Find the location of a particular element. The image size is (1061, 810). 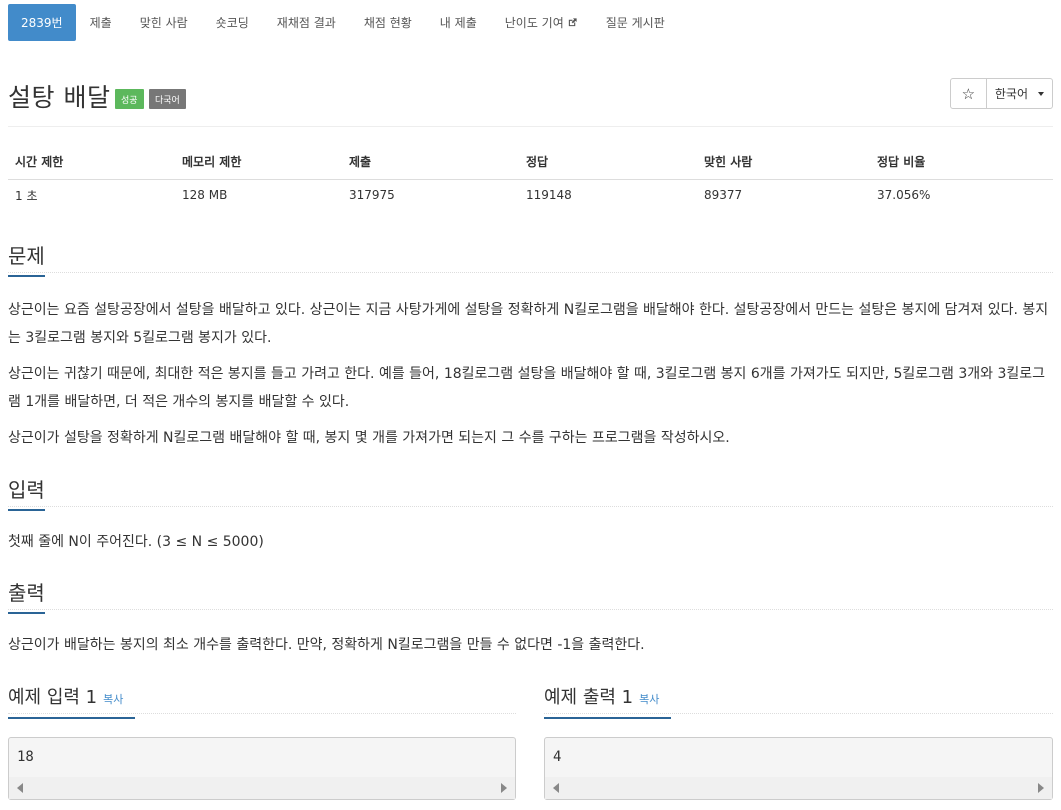

sample-input-heading: 예제 입력 1 복사 is located at coordinates (71, 701).